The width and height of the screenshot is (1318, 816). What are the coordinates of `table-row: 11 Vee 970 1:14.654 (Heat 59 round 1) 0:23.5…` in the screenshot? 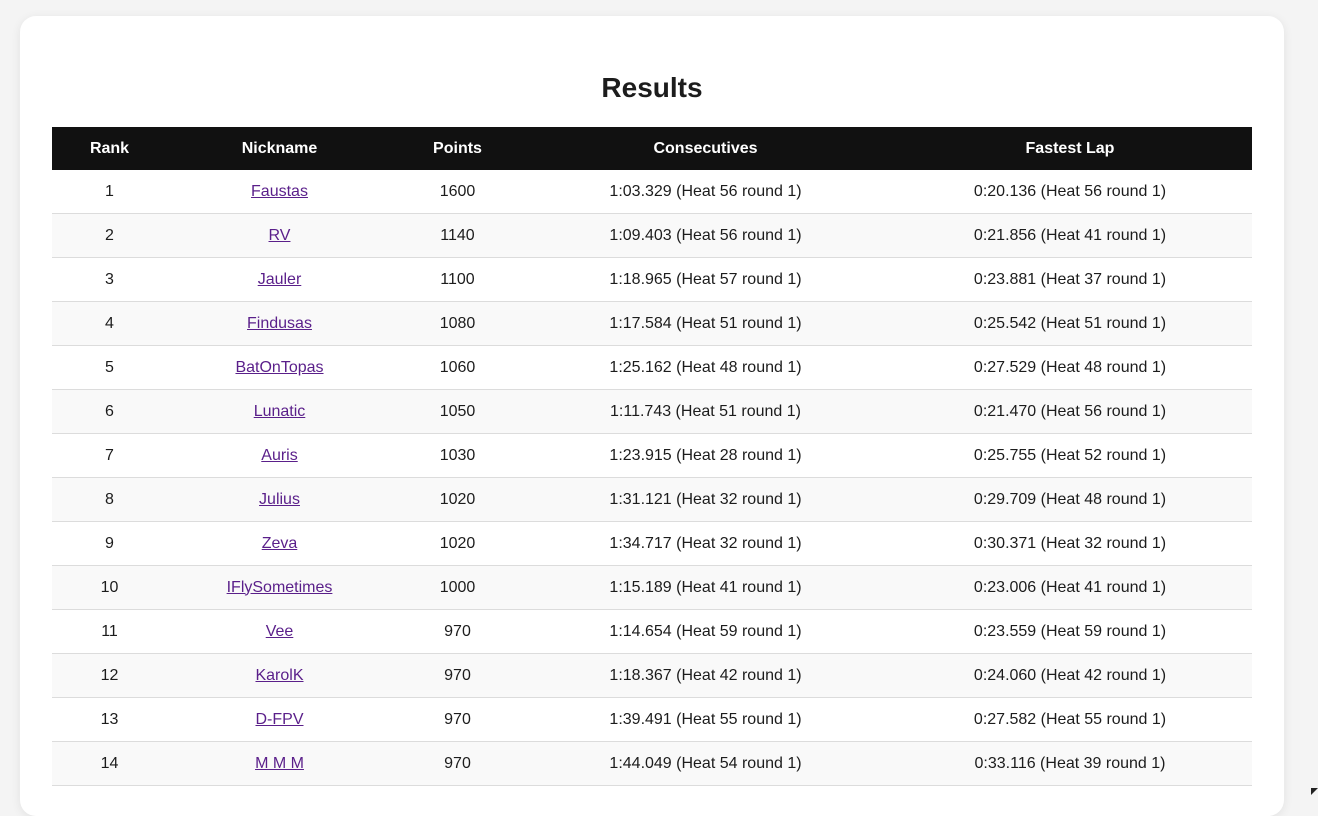 It's located at (652, 631).